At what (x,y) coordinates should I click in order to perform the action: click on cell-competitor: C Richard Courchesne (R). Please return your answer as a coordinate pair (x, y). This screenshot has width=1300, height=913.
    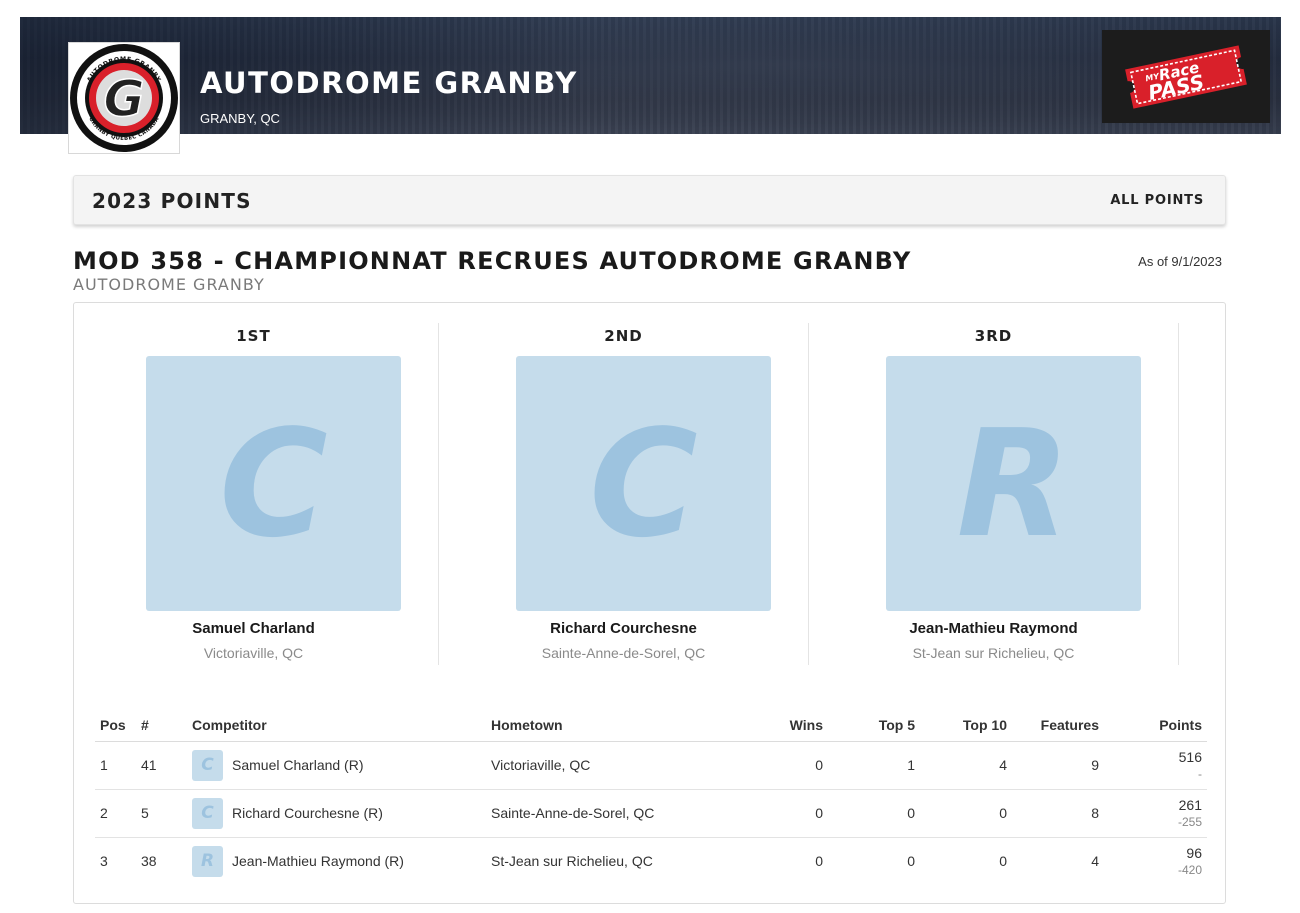
    Looking at the image, I should click on (341, 813).